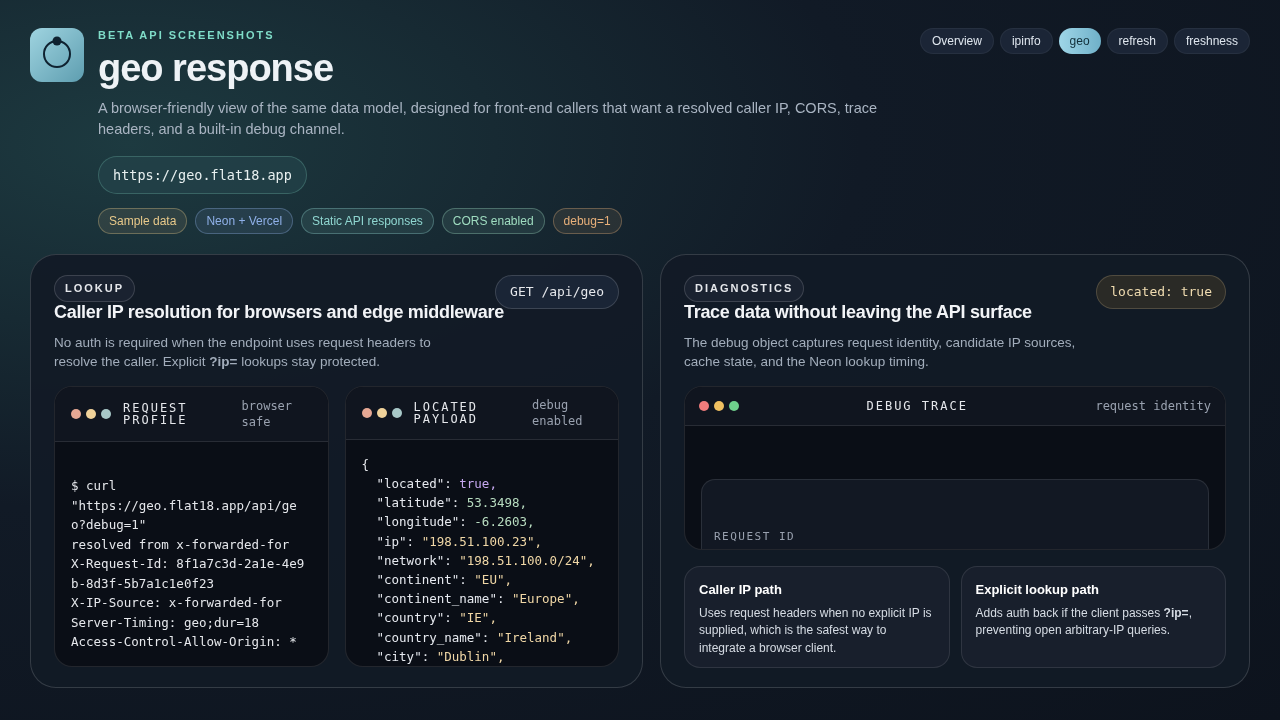 This screenshot has width=1280, height=720. Describe the element at coordinates (440, 656) in the screenshot. I see `code-line: "city": "Dublin",` at that location.